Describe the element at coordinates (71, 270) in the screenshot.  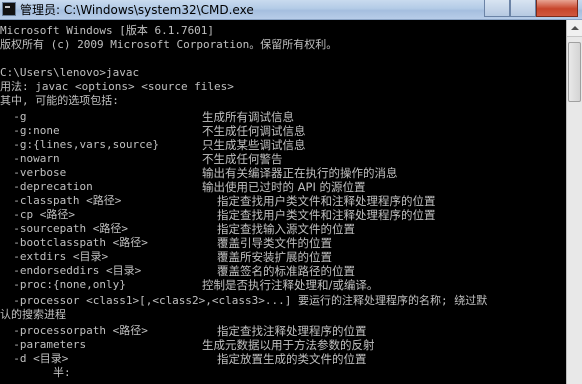
I see `option-flag: -endorseddirs <目录>` at that location.